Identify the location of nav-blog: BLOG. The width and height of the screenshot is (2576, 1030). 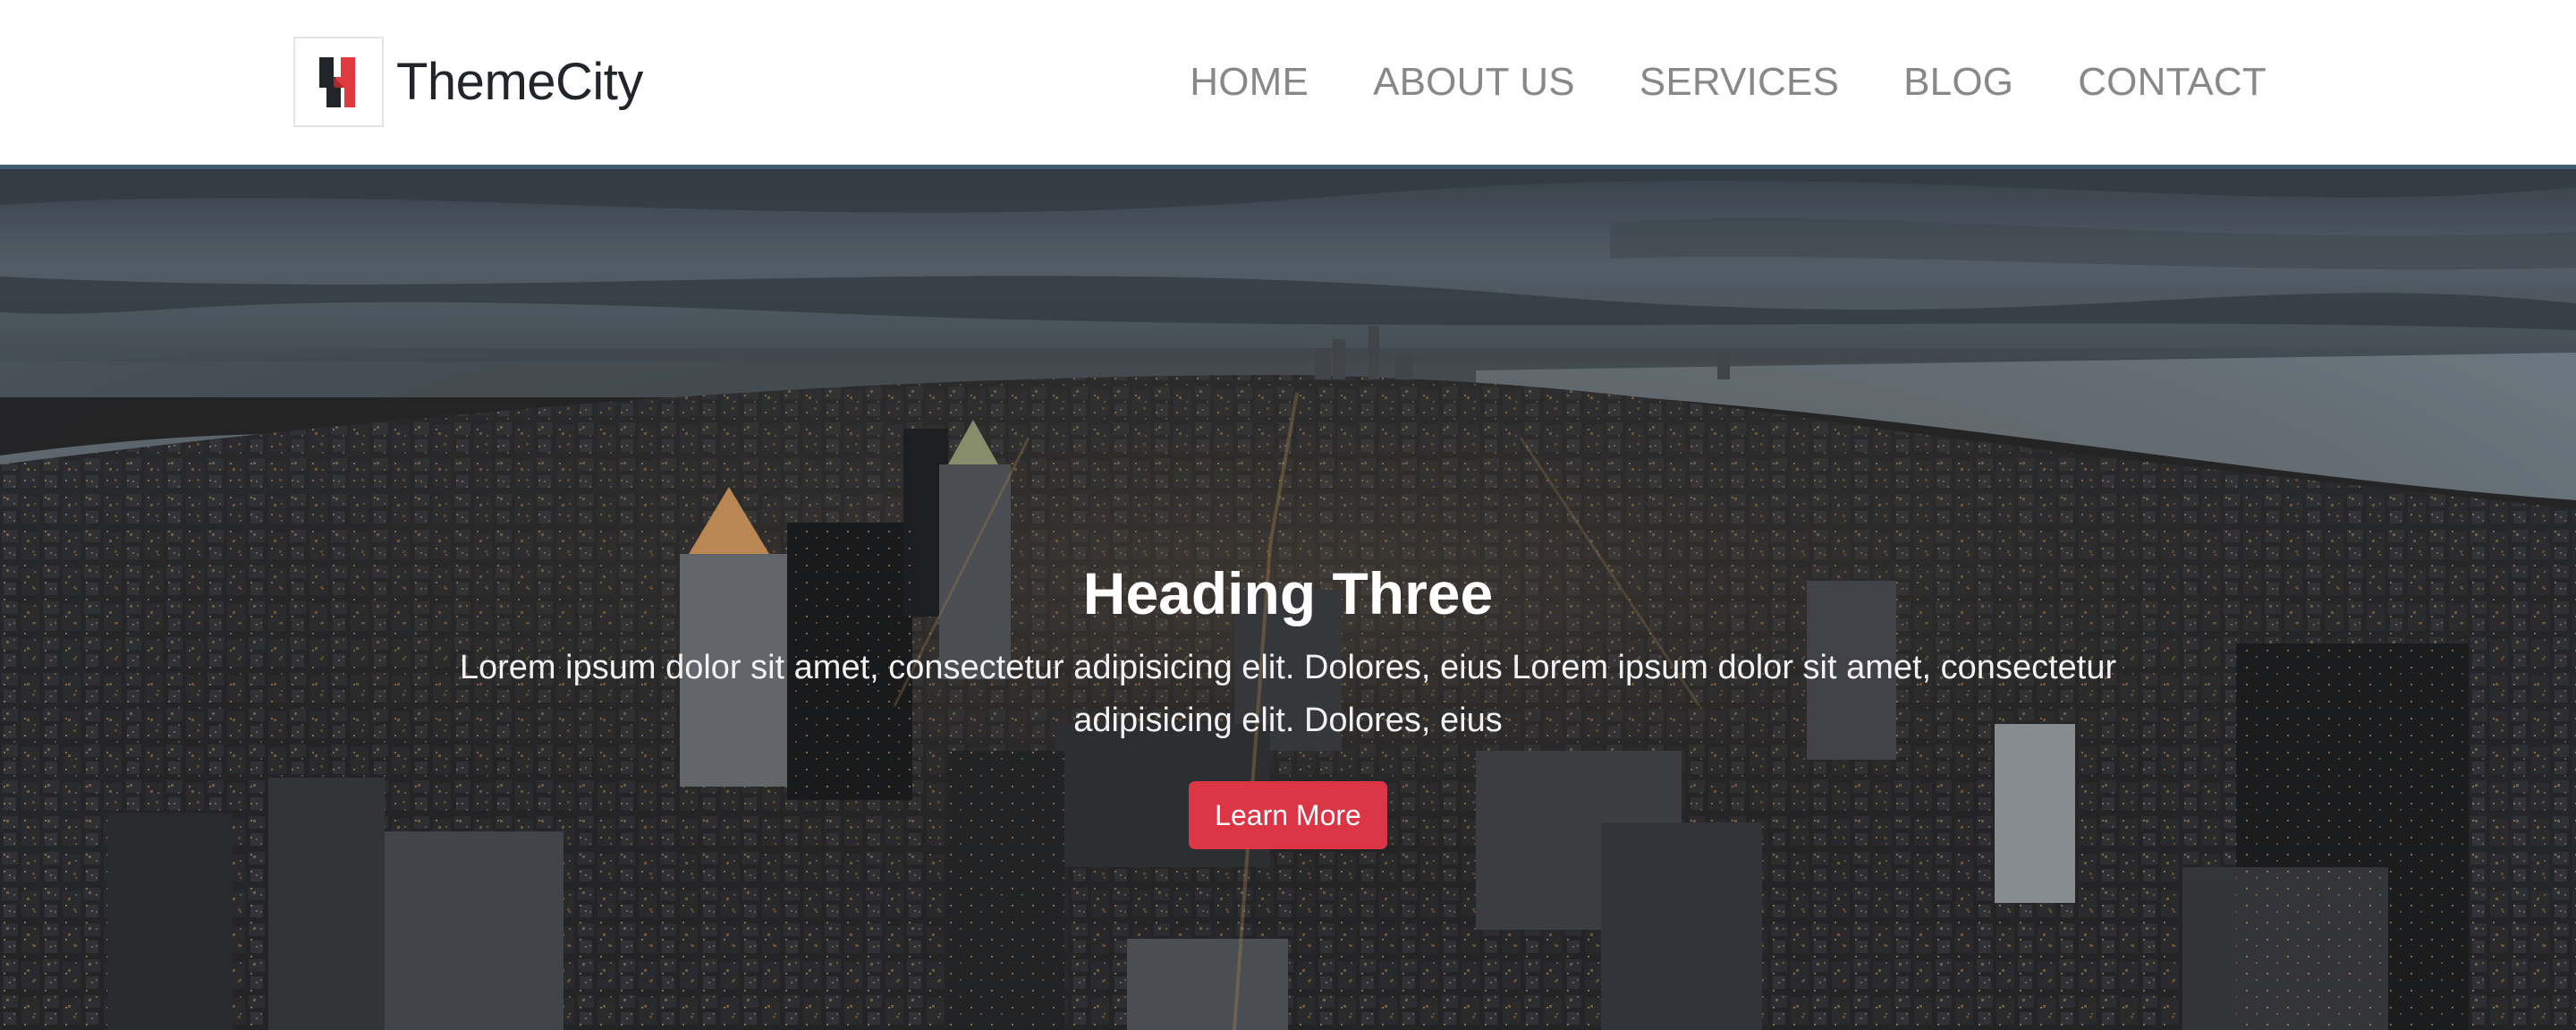
(1958, 82).